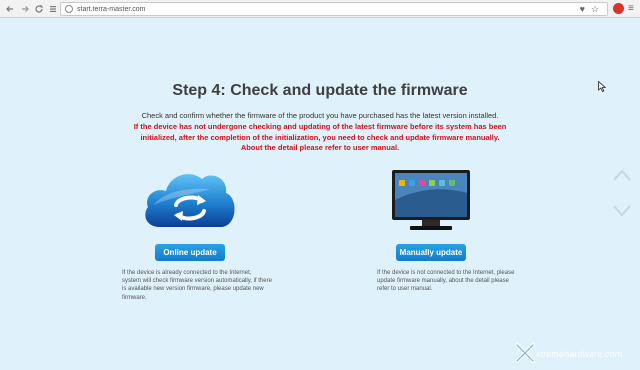  Describe the element at coordinates (39, 9) in the screenshot. I see `reload-icon` at that location.